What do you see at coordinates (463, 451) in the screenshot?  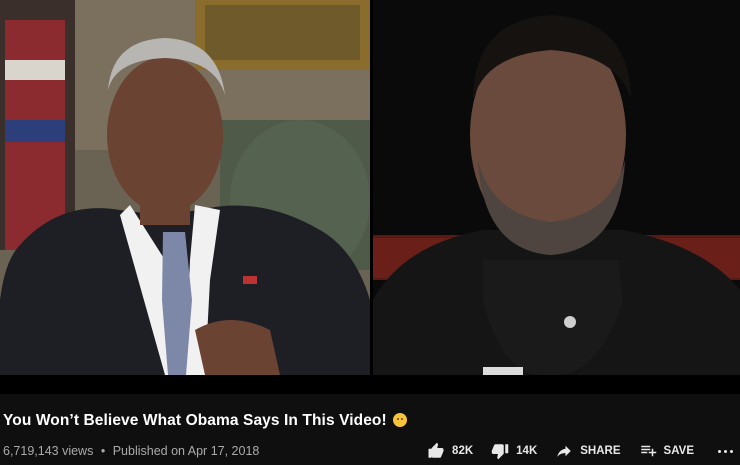 I see `like-count: 82K` at bounding box center [463, 451].